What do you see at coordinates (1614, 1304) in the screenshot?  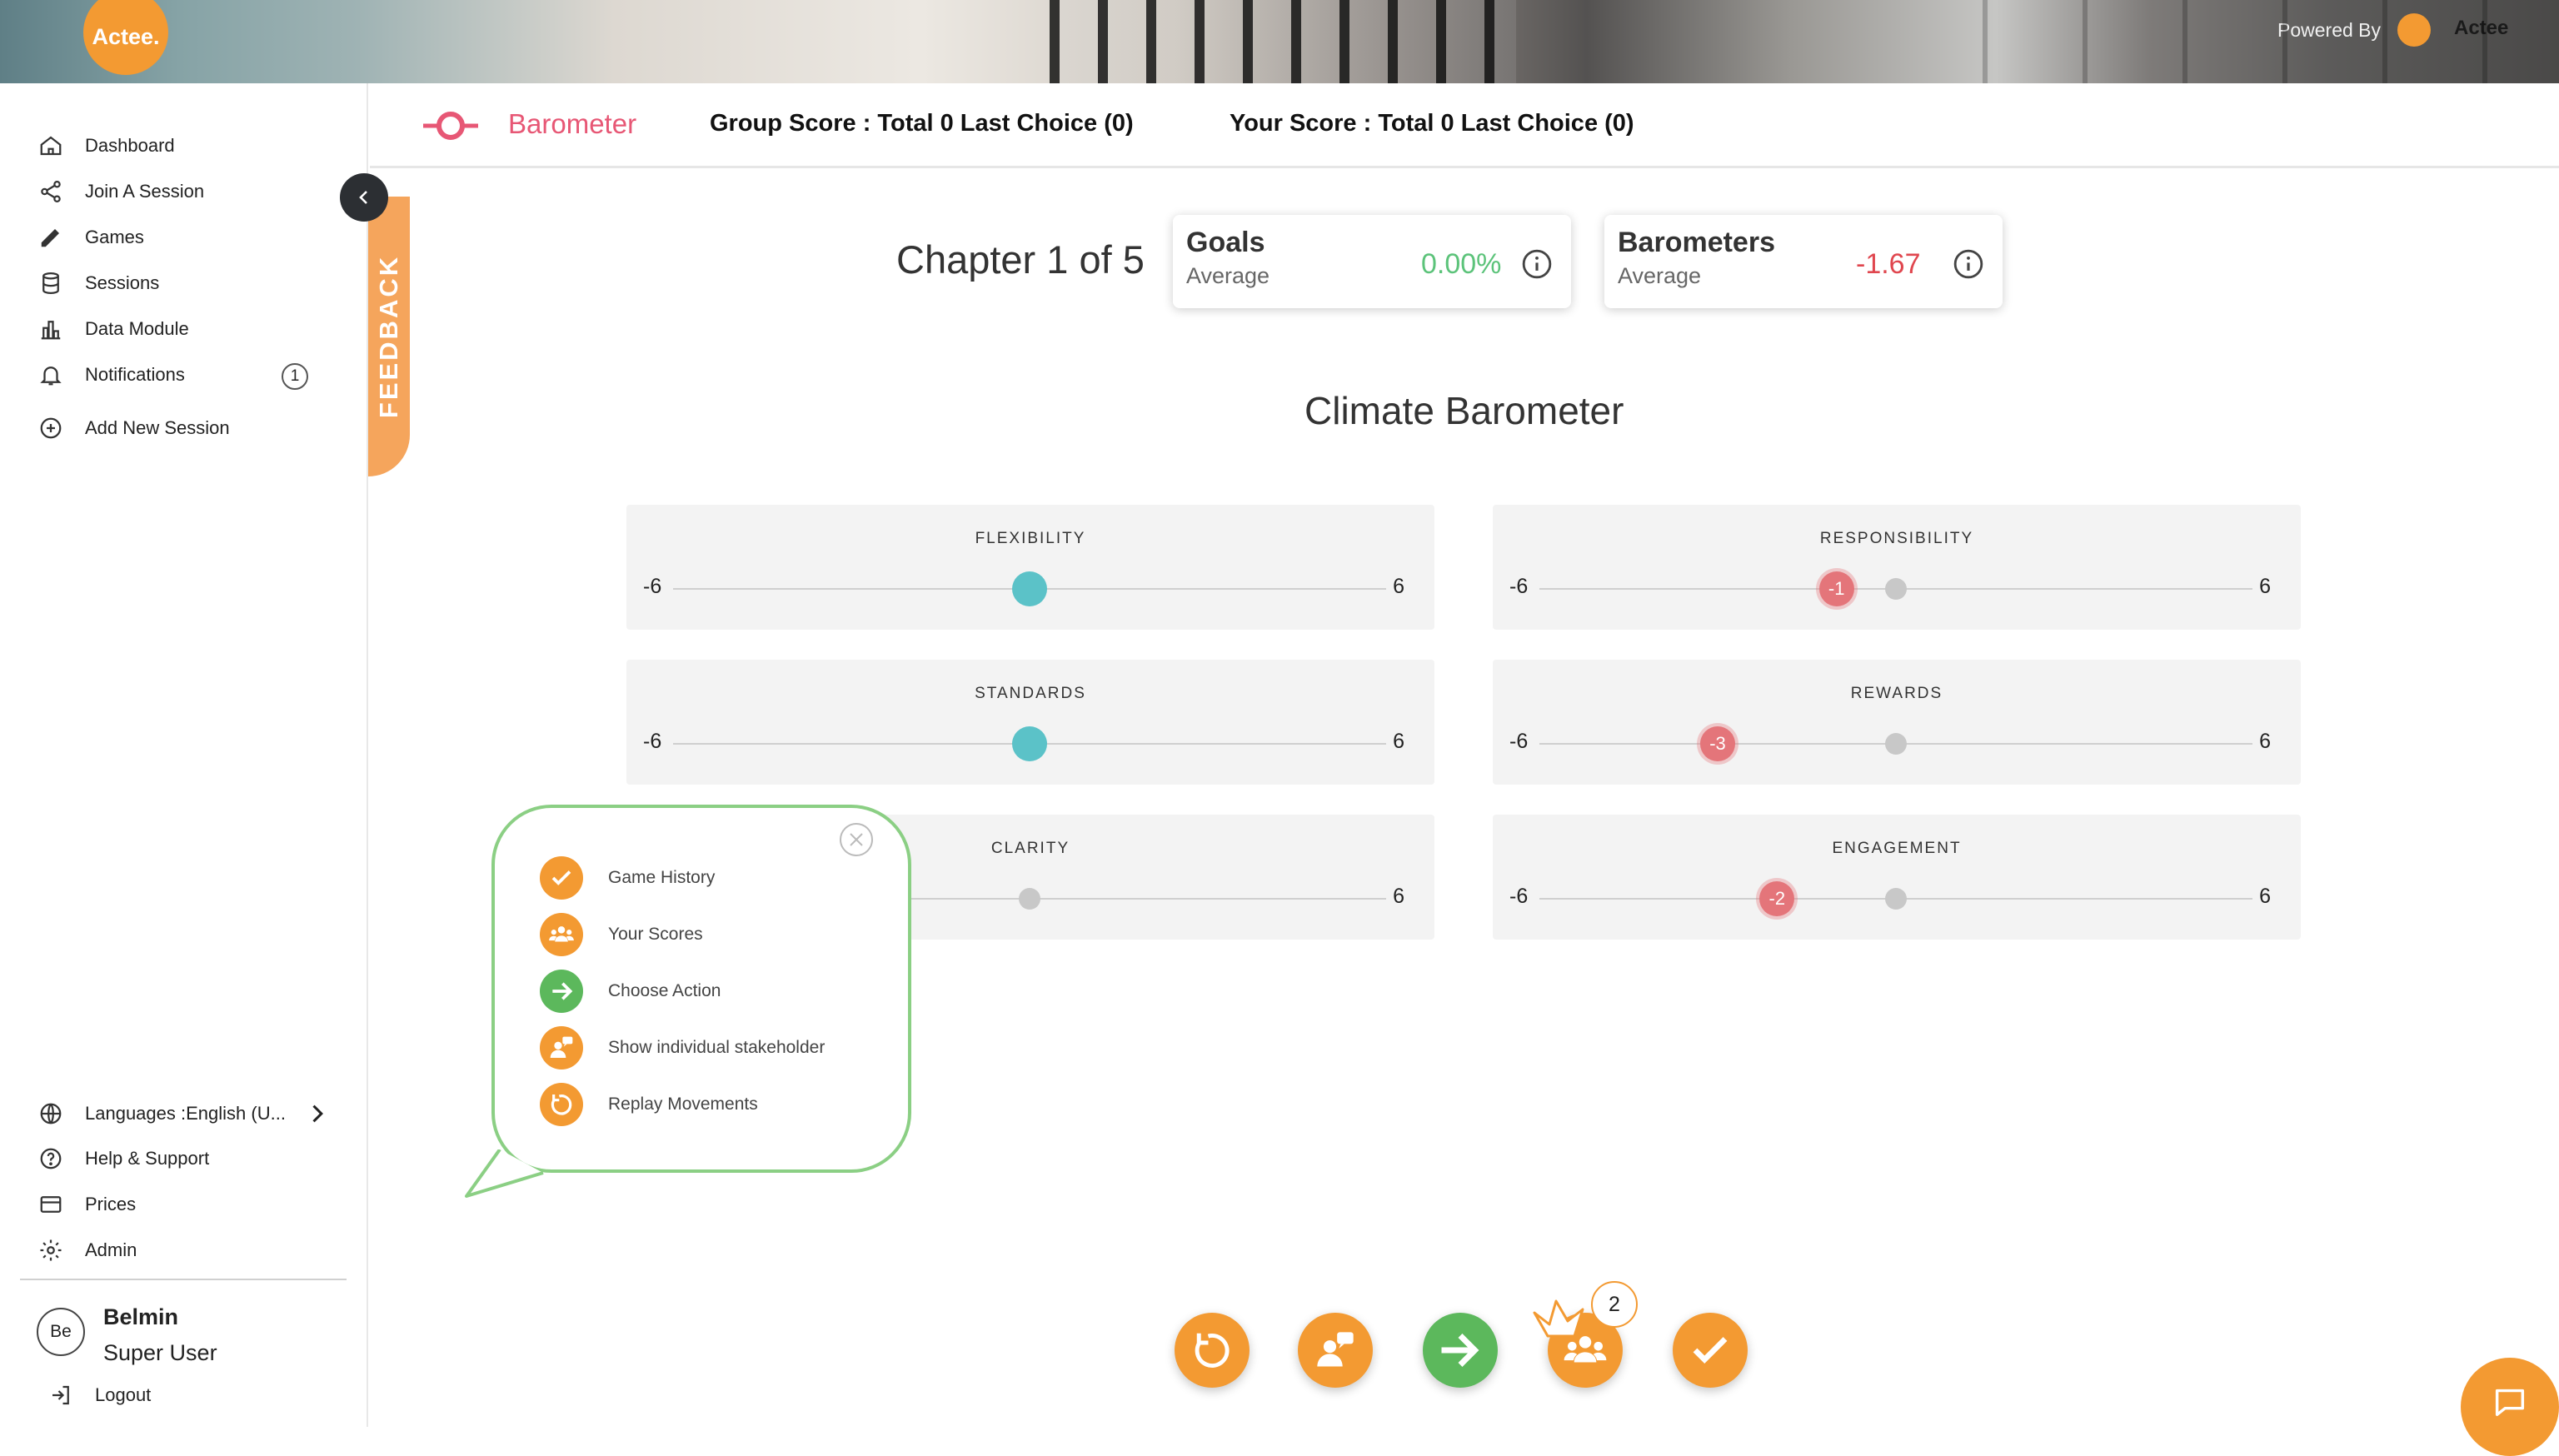 I see `scores-count-badge: 2` at bounding box center [1614, 1304].